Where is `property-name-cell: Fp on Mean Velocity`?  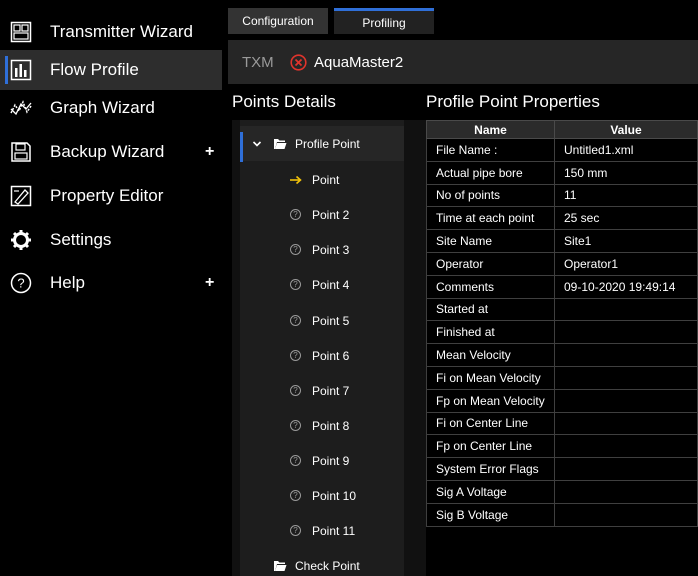
property-name-cell: Fp on Mean Velocity is located at coordinates (490, 400).